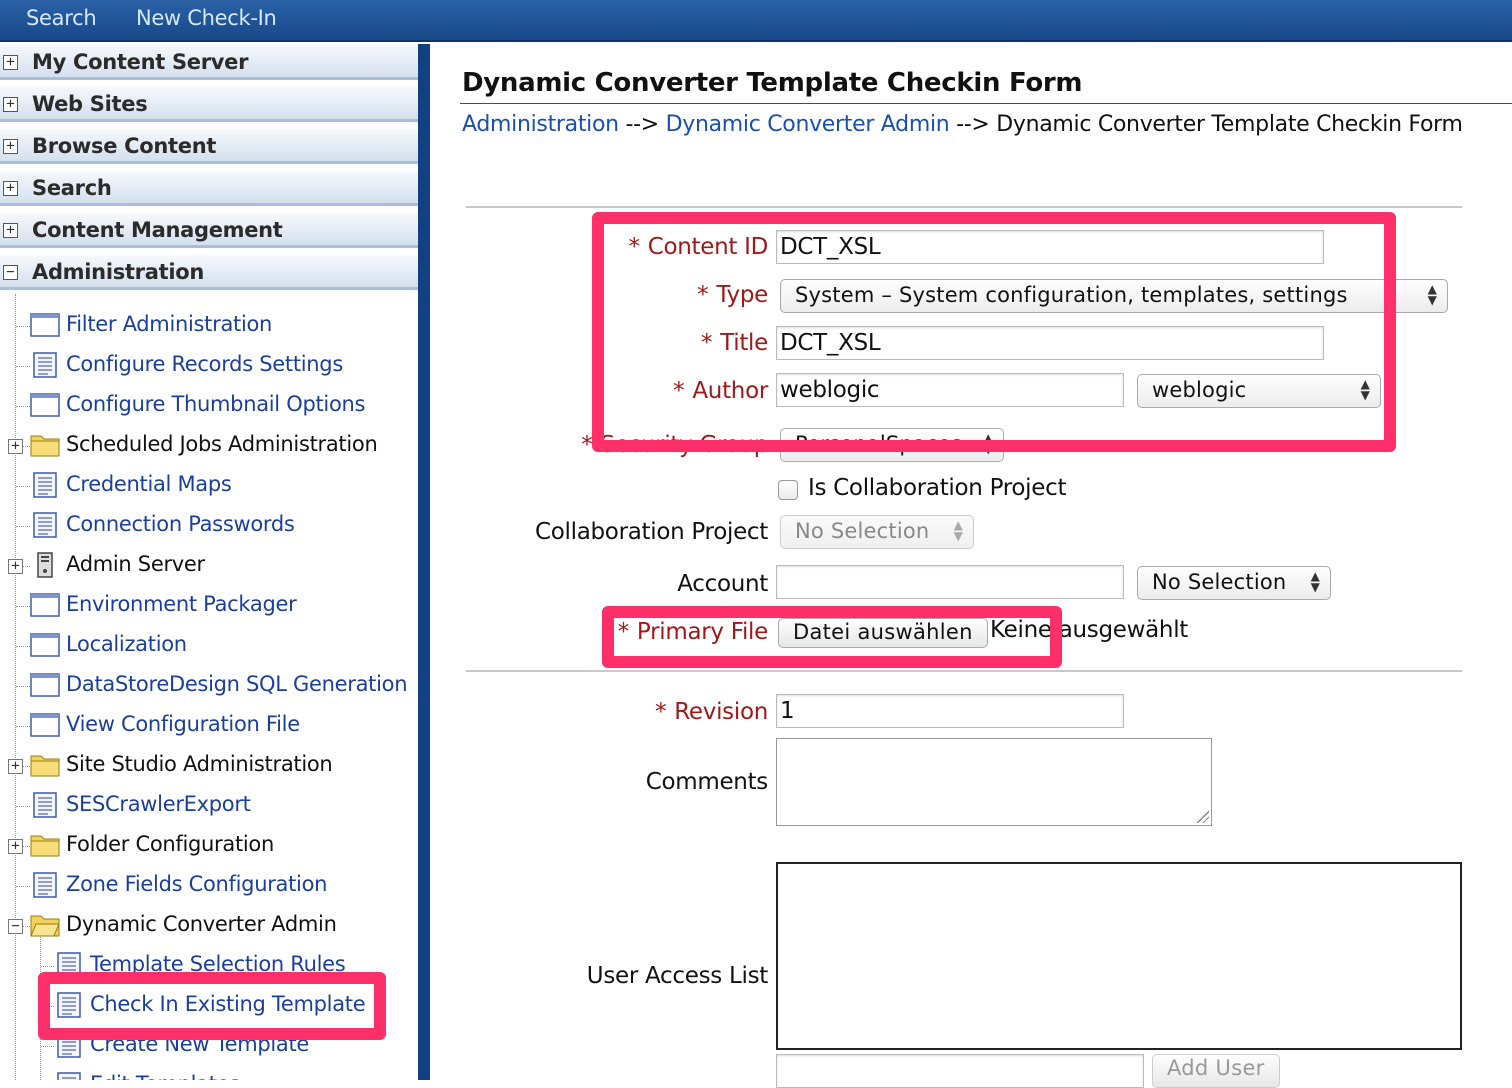  Describe the element at coordinates (986, 103) in the screenshot. I see `title-divider` at that location.